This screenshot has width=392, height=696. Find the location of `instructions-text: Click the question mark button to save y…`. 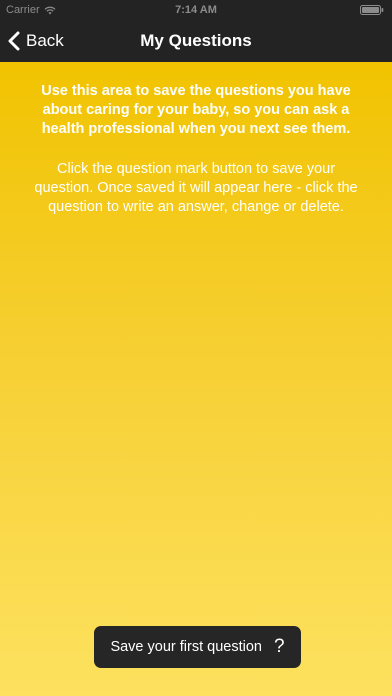

instructions-text: Click the question mark button to save y… is located at coordinates (196, 188).